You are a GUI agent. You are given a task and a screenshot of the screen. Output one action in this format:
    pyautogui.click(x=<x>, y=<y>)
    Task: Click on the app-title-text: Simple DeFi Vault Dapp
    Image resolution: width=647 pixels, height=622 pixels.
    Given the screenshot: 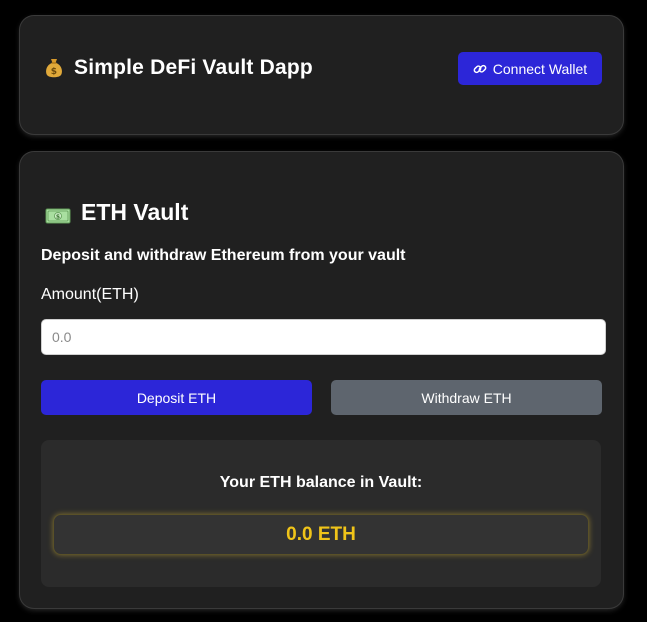 What is the action you would take?
    pyautogui.click(x=193, y=67)
    